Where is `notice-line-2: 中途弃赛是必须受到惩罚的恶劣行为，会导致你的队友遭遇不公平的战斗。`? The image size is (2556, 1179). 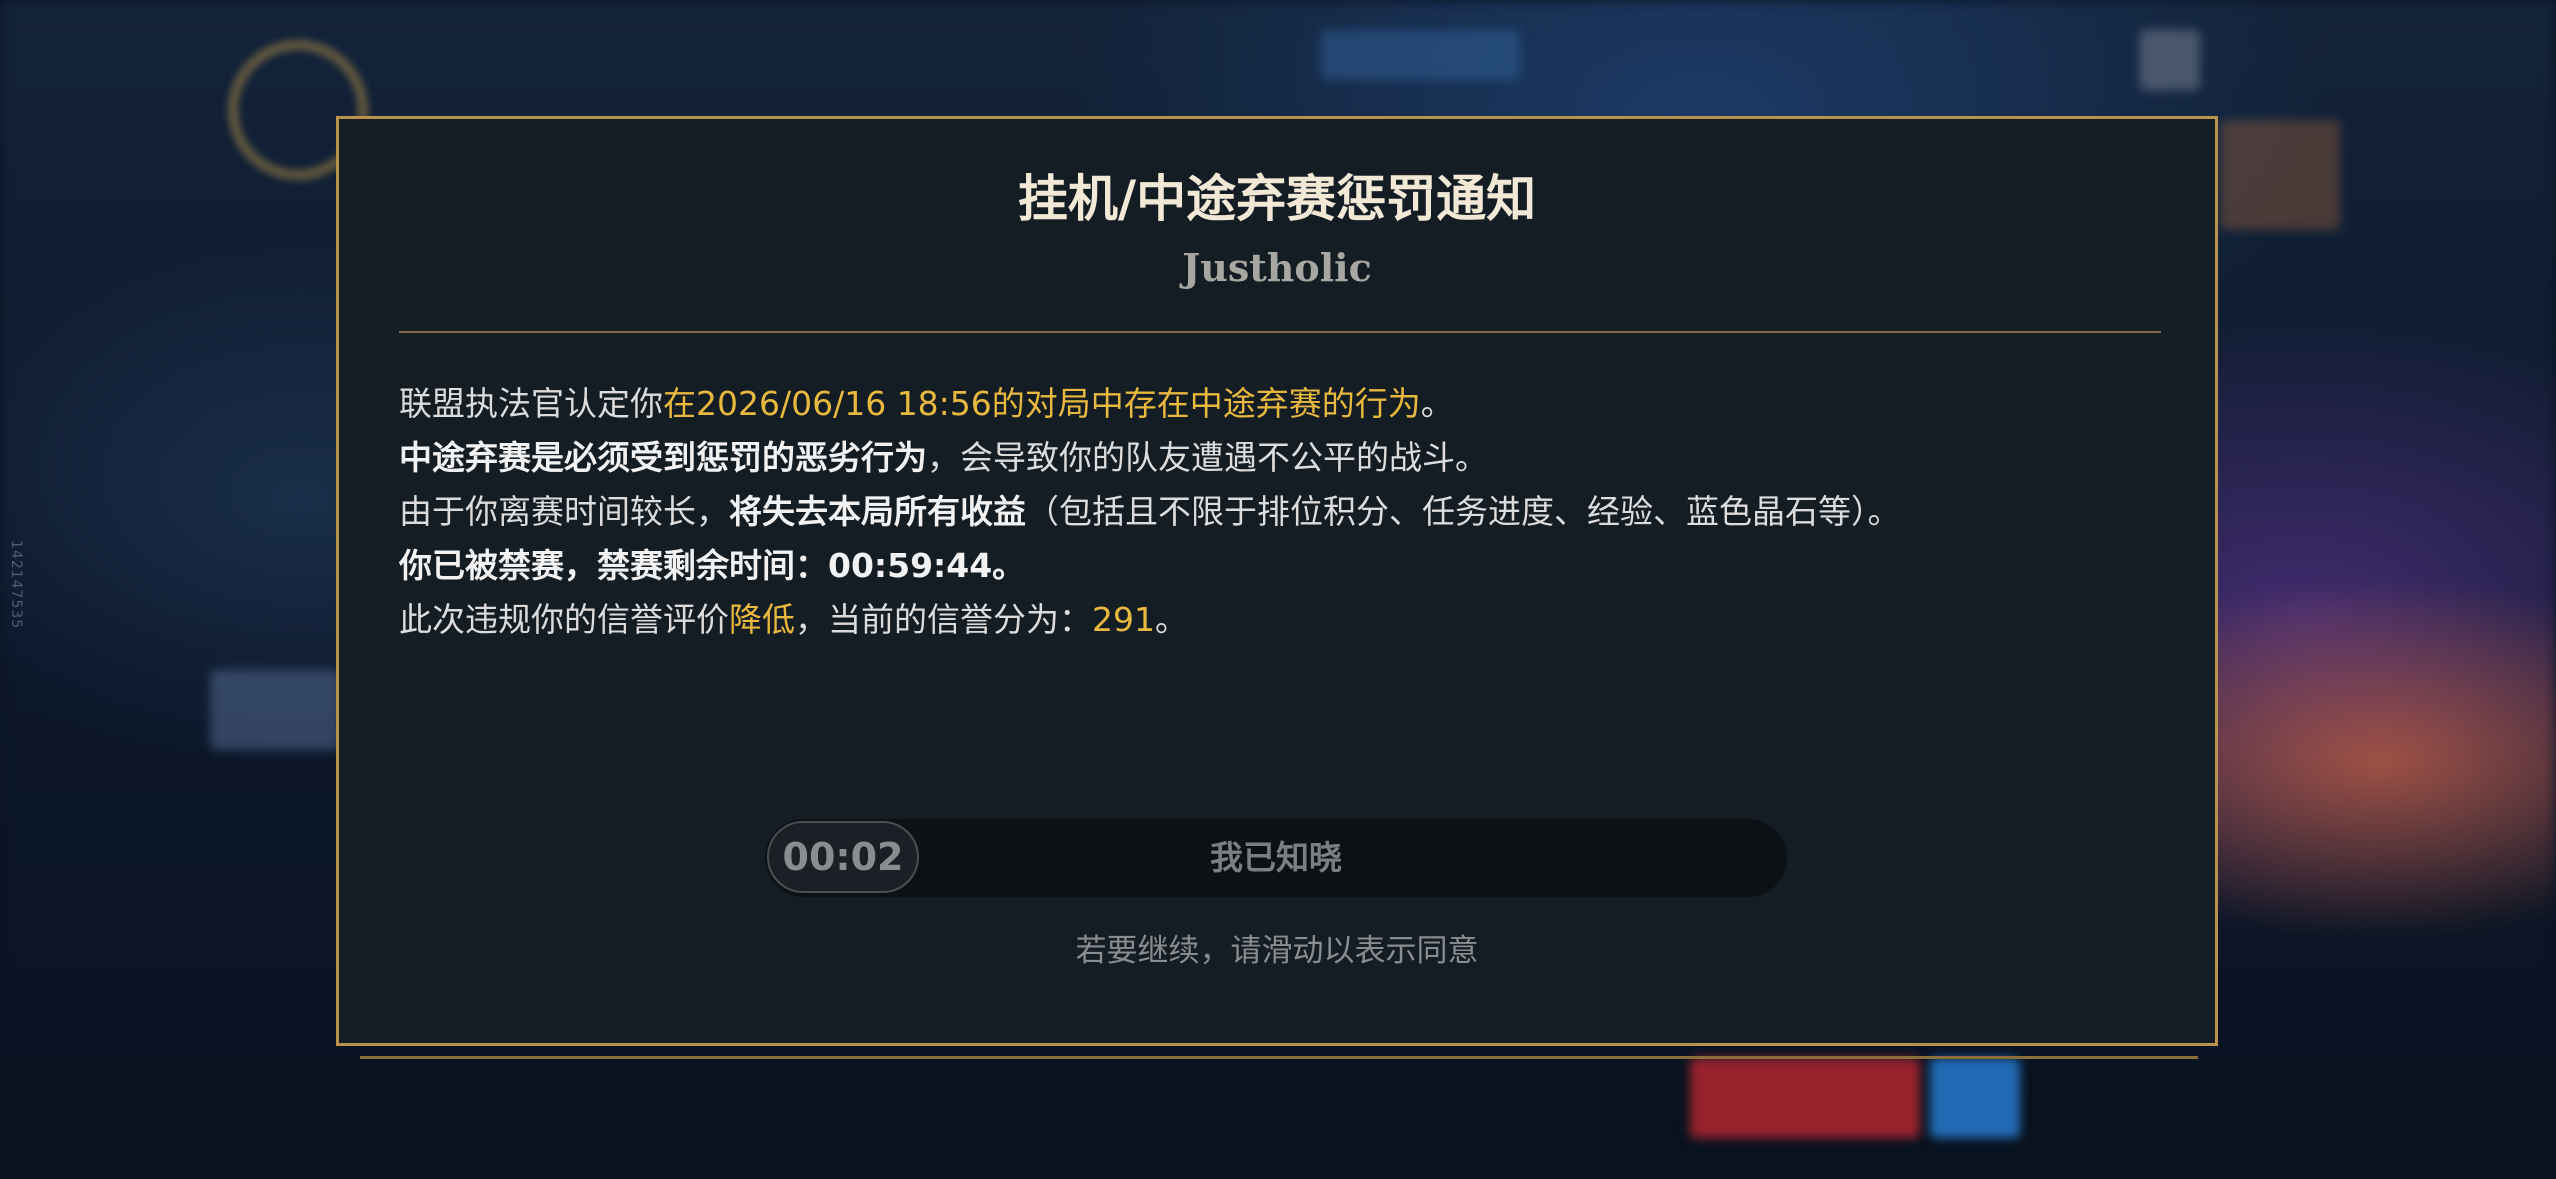 notice-line-2: 中途弃赛是必须受到惩罚的恶劣行为，会导致你的队友遭遇不公平的战斗。 is located at coordinates (1289, 458).